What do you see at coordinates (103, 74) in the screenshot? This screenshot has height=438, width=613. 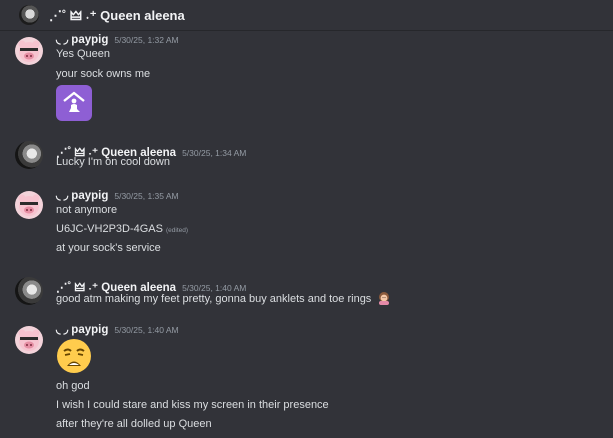 I see `message-text: your sock owns me` at bounding box center [103, 74].